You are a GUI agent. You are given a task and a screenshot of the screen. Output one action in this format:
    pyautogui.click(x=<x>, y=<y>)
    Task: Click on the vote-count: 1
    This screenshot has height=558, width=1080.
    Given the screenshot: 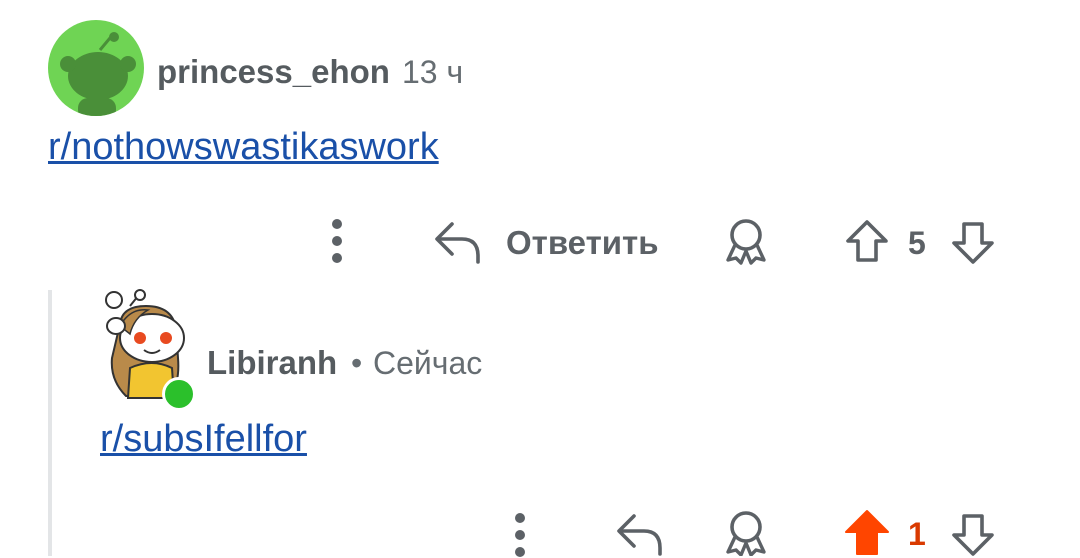 What is the action you would take?
    pyautogui.click(x=917, y=534)
    